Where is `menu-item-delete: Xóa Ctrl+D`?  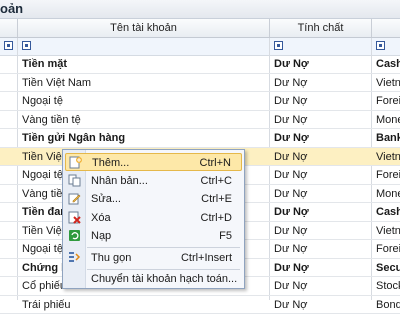
menu-item-delete: Xóa Ctrl+D is located at coordinates (153, 218).